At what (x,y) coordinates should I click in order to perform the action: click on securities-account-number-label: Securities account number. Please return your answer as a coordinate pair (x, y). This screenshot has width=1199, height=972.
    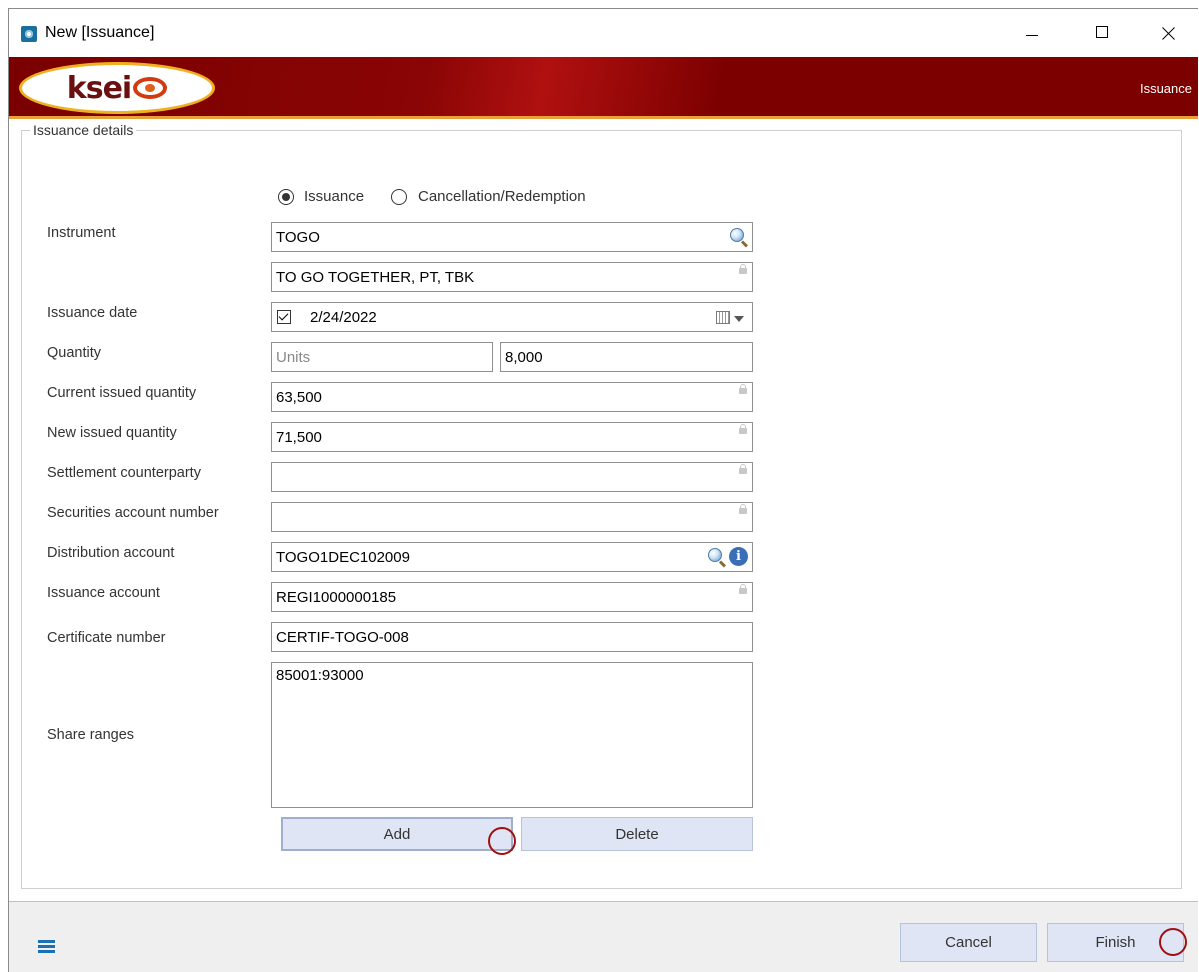
    Looking at the image, I should click on (133, 513).